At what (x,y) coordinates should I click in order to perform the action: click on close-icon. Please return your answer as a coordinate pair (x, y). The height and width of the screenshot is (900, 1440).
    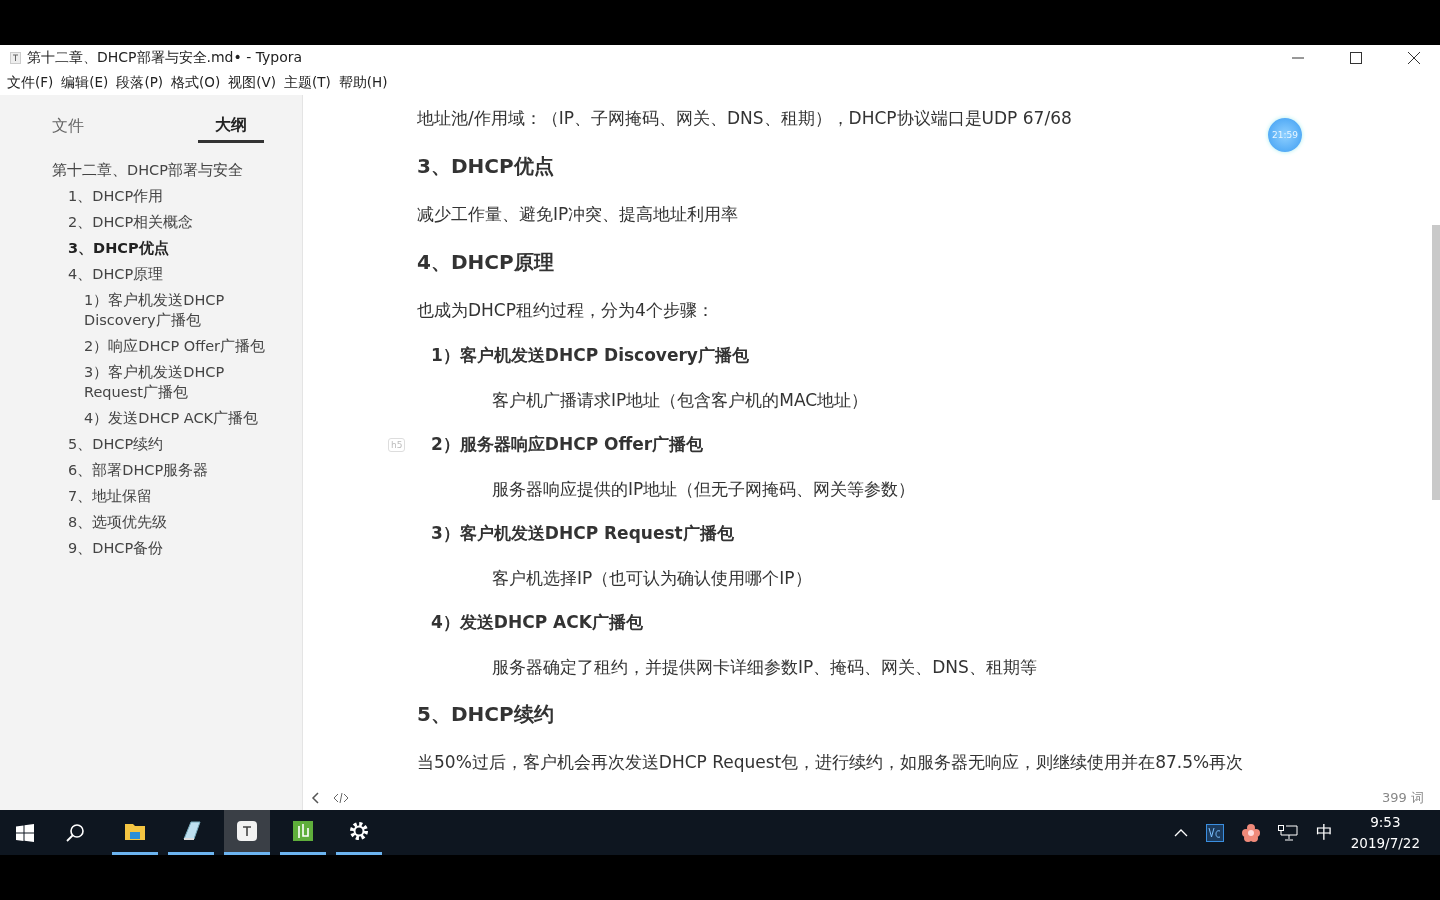
    Looking at the image, I should click on (1414, 57).